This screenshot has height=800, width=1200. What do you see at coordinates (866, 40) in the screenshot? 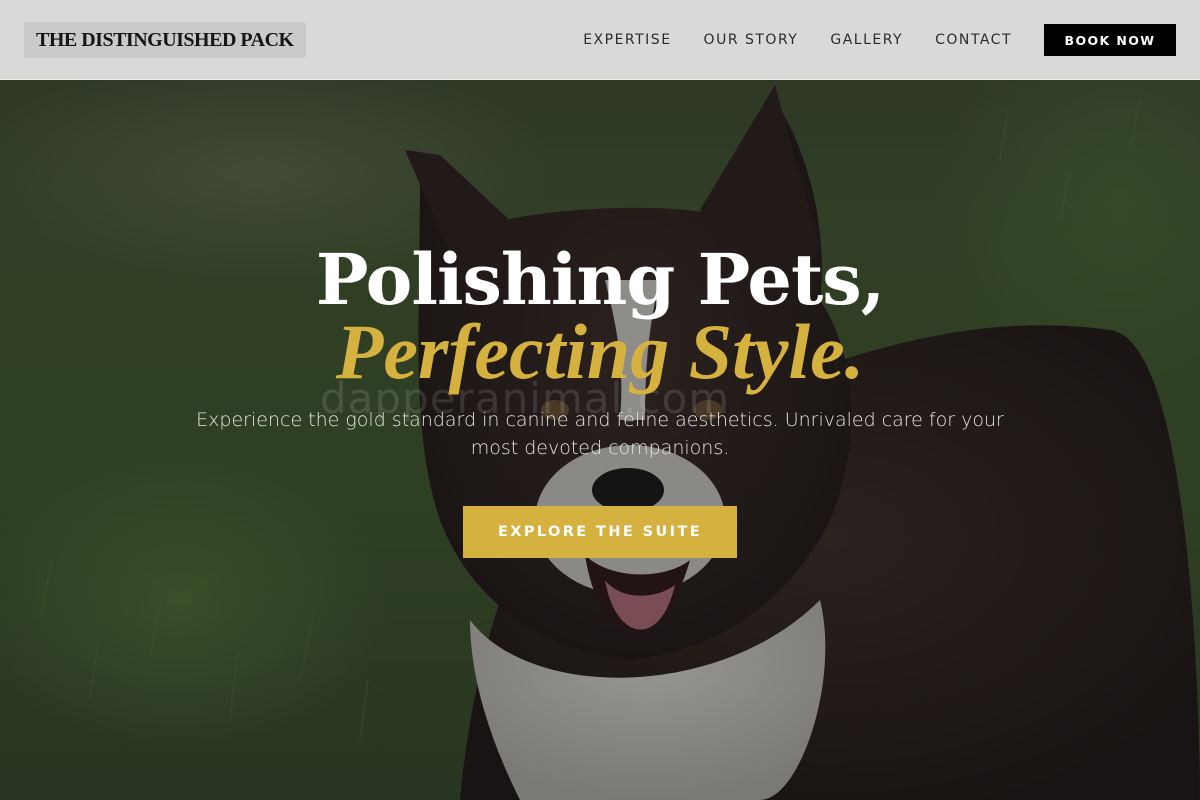
I see `nav-link-gallery: GALLERY` at bounding box center [866, 40].